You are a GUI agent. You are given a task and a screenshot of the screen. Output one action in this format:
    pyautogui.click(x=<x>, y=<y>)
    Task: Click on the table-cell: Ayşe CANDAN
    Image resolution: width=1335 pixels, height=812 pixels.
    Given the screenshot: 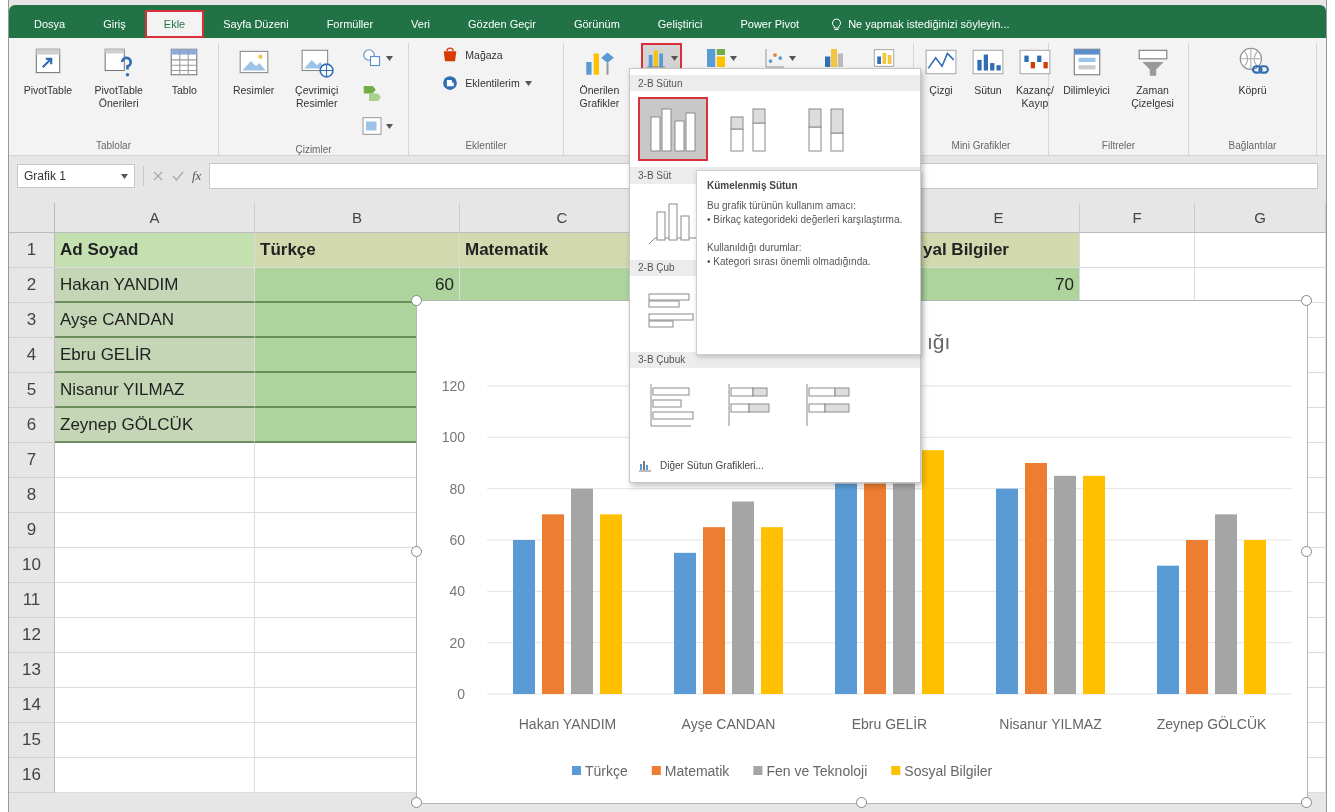 What is the action you would take?
    pyautogui.click(x=155, y=320)
    